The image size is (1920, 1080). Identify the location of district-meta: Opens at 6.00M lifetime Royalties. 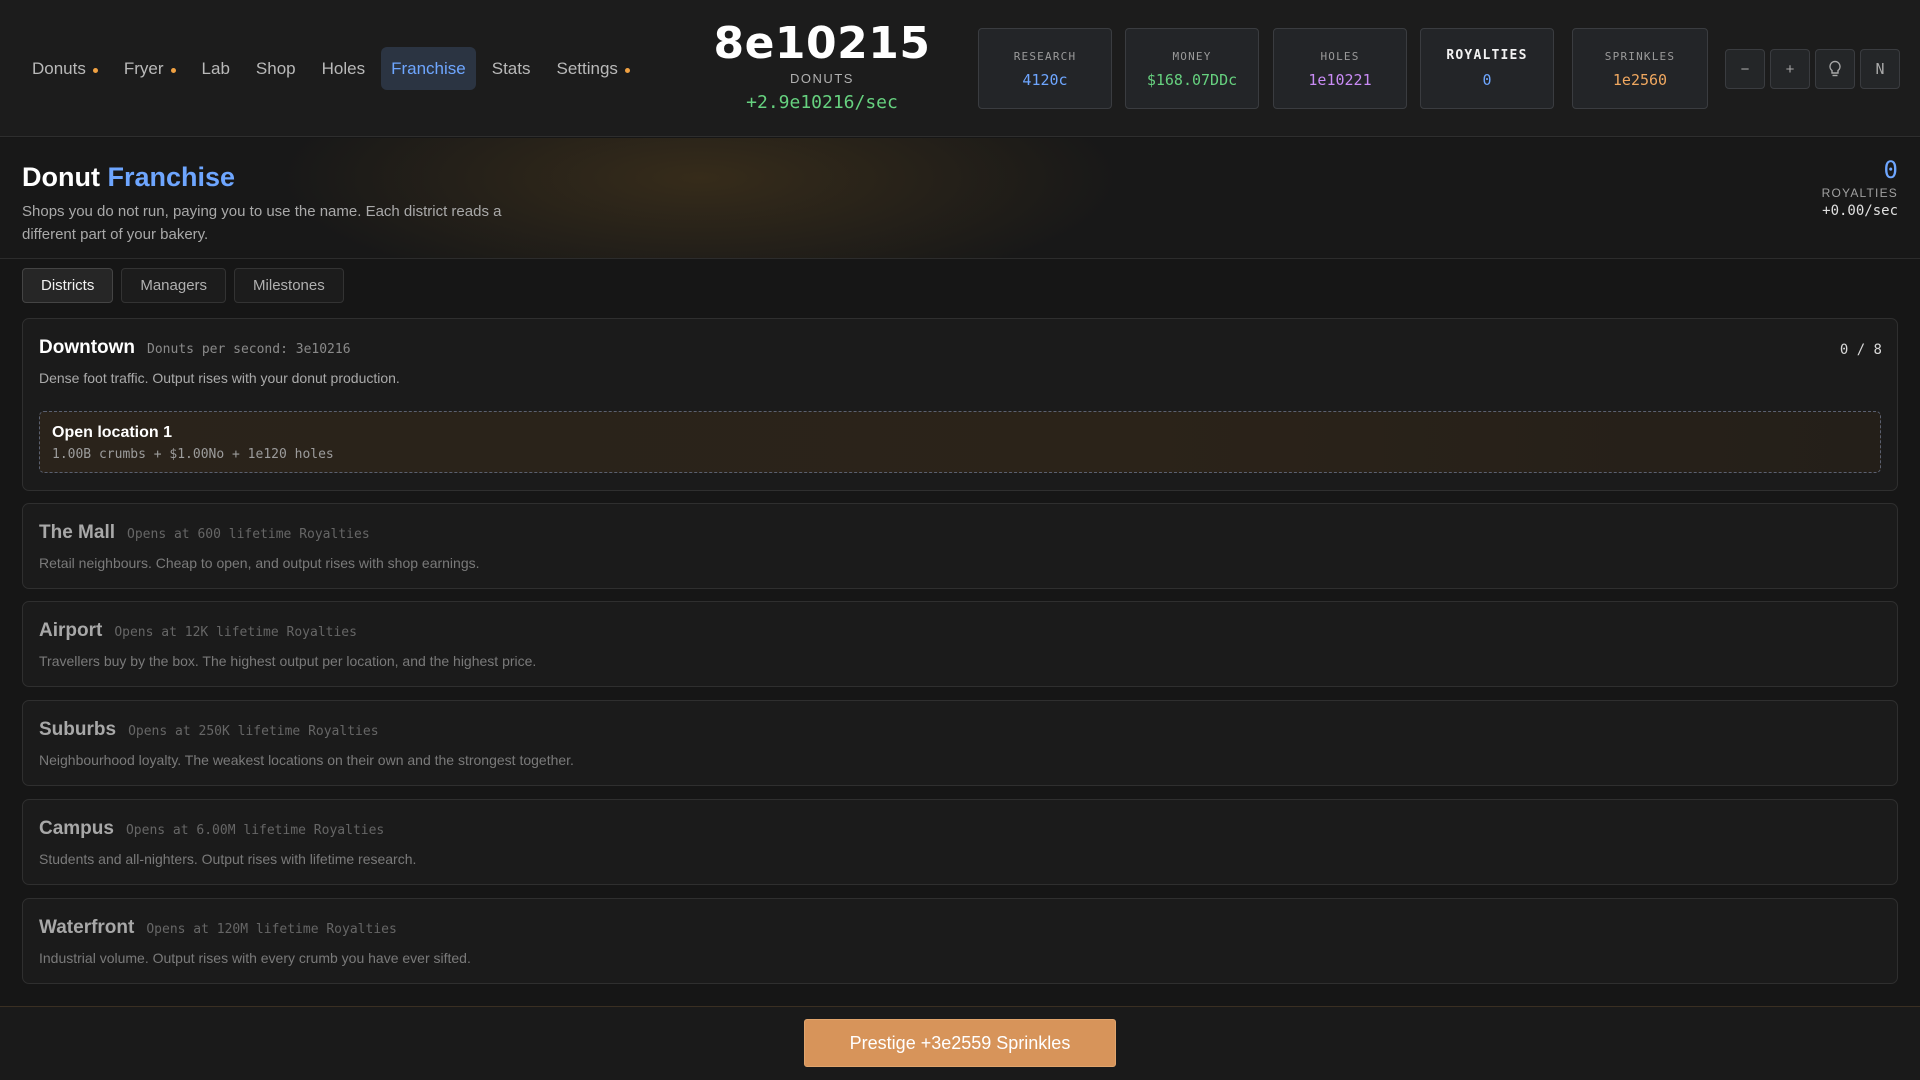
(255, 830).